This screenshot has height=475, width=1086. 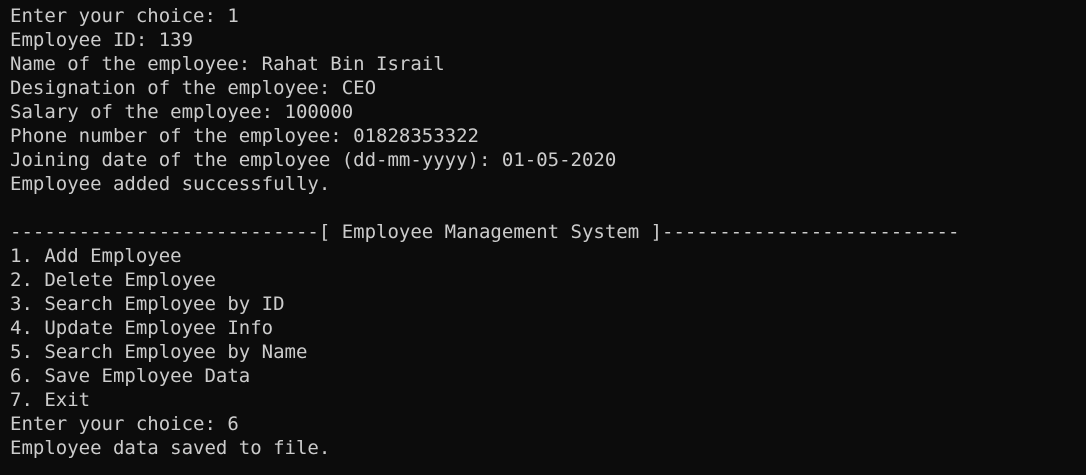 I want to click on output-line: Employee ID: 139, so click(x=102, y=40).